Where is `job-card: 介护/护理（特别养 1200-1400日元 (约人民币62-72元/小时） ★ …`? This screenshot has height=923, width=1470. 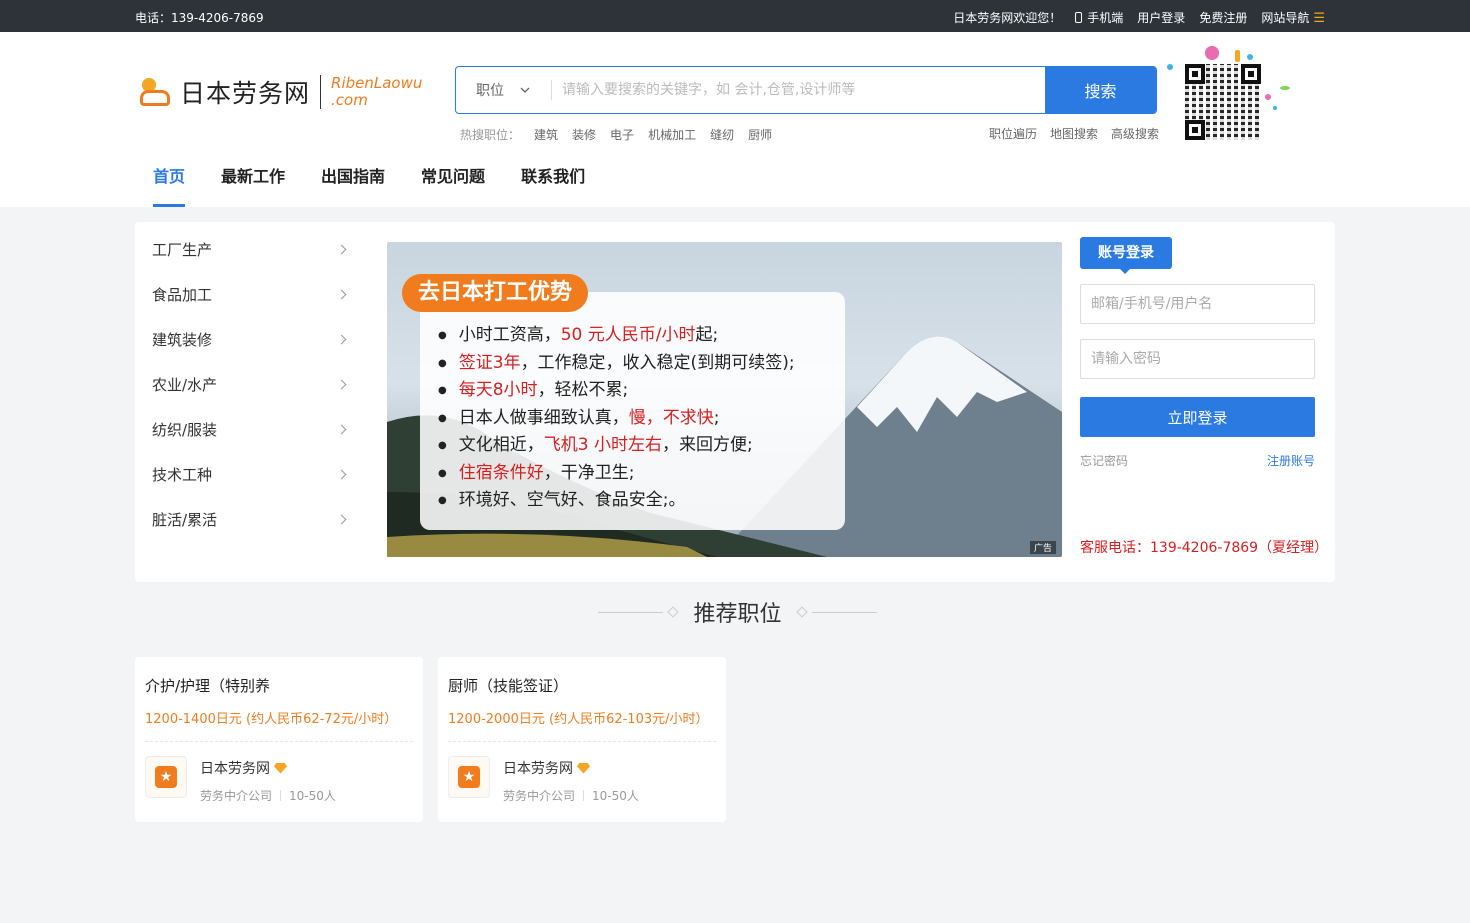 job-card: 介护/护理（特别养 1200-1400日元 (约人民币62-72元/小时） ★ … is located at coordinates (279, 739).